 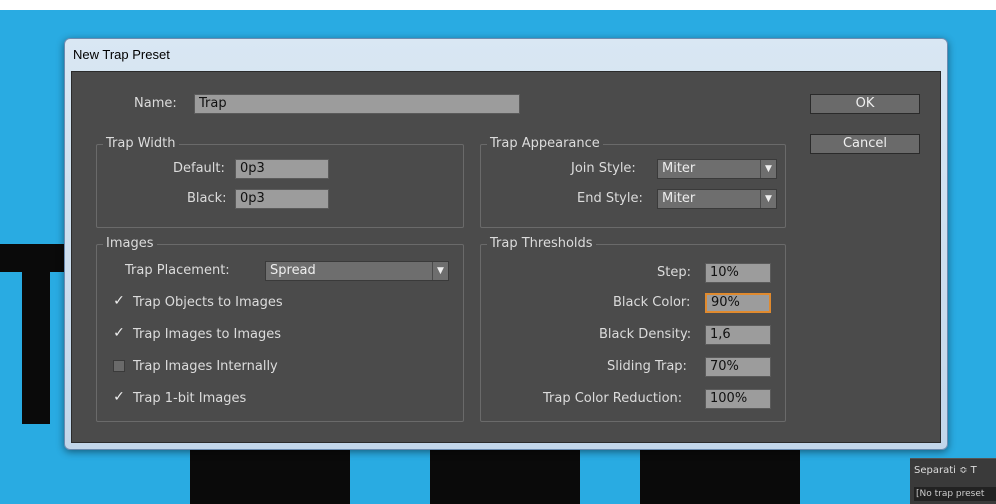 I want to click on default-label: Default:, so click(x=199, y=168).